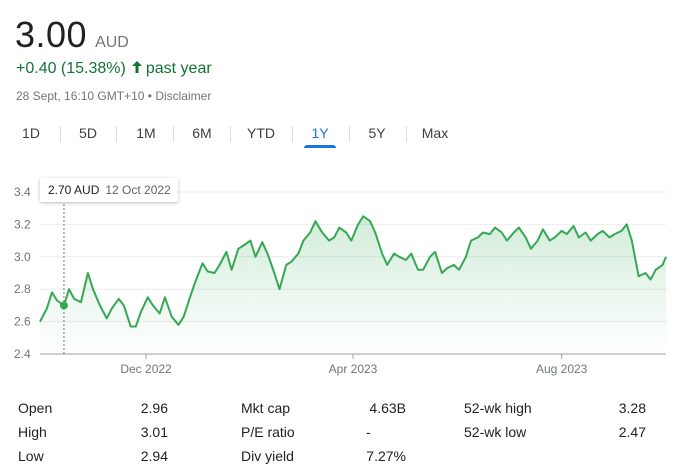 This screenshot has width=682, height=475. Describe the element at coordinates (261, 133) in the screenshot. I see `tab-ytd: YTD` at that location.